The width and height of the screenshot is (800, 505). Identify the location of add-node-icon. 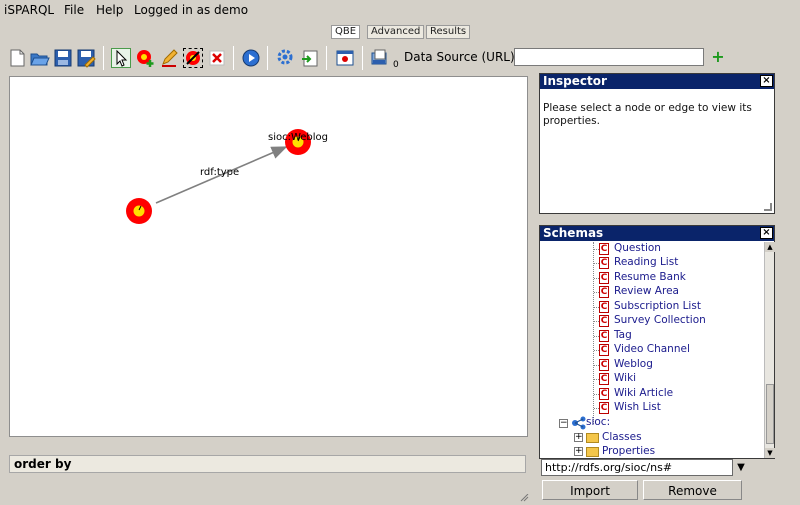
(145, 58).